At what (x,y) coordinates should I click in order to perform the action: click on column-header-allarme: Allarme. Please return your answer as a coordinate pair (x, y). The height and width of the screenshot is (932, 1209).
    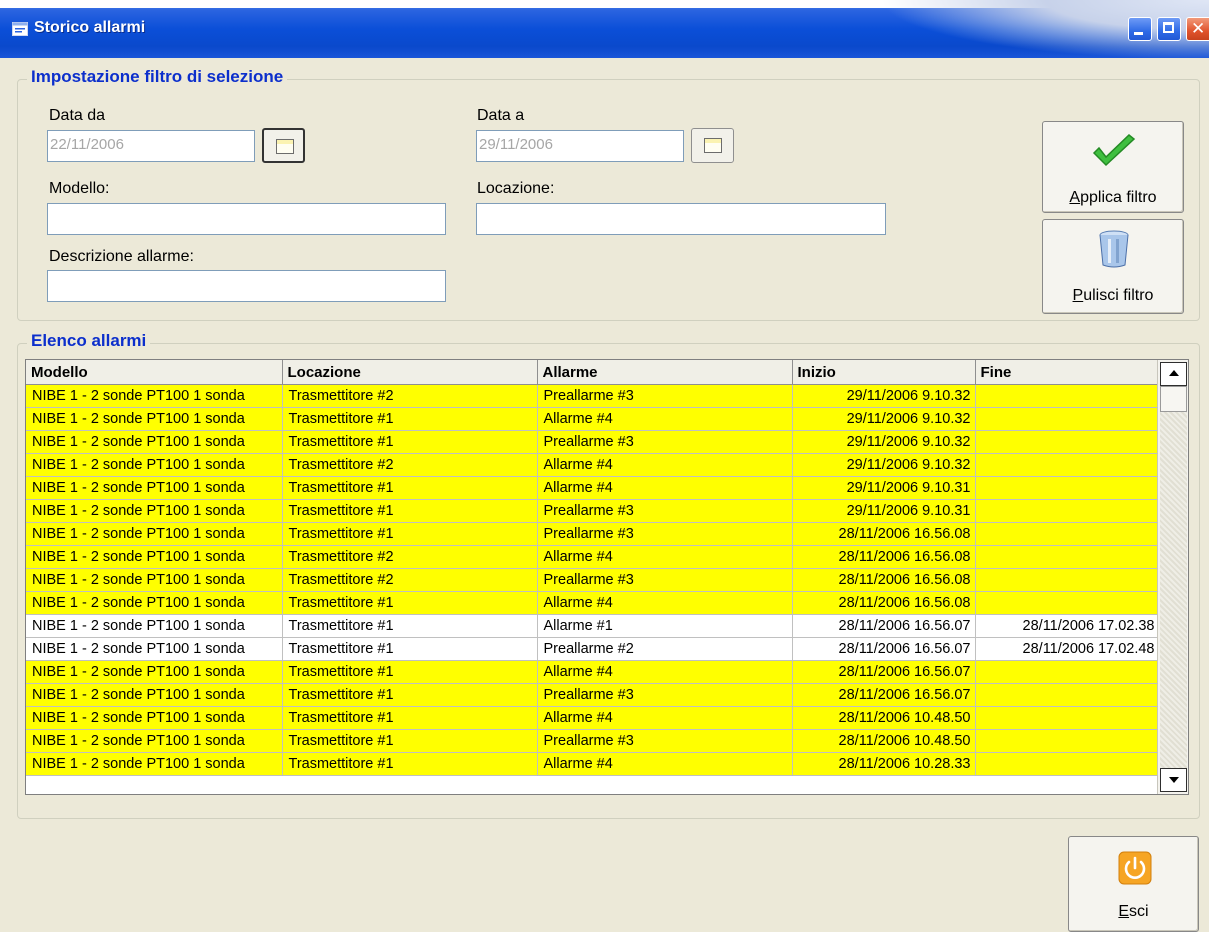
    Looking at the image, I should click on (665, 372).